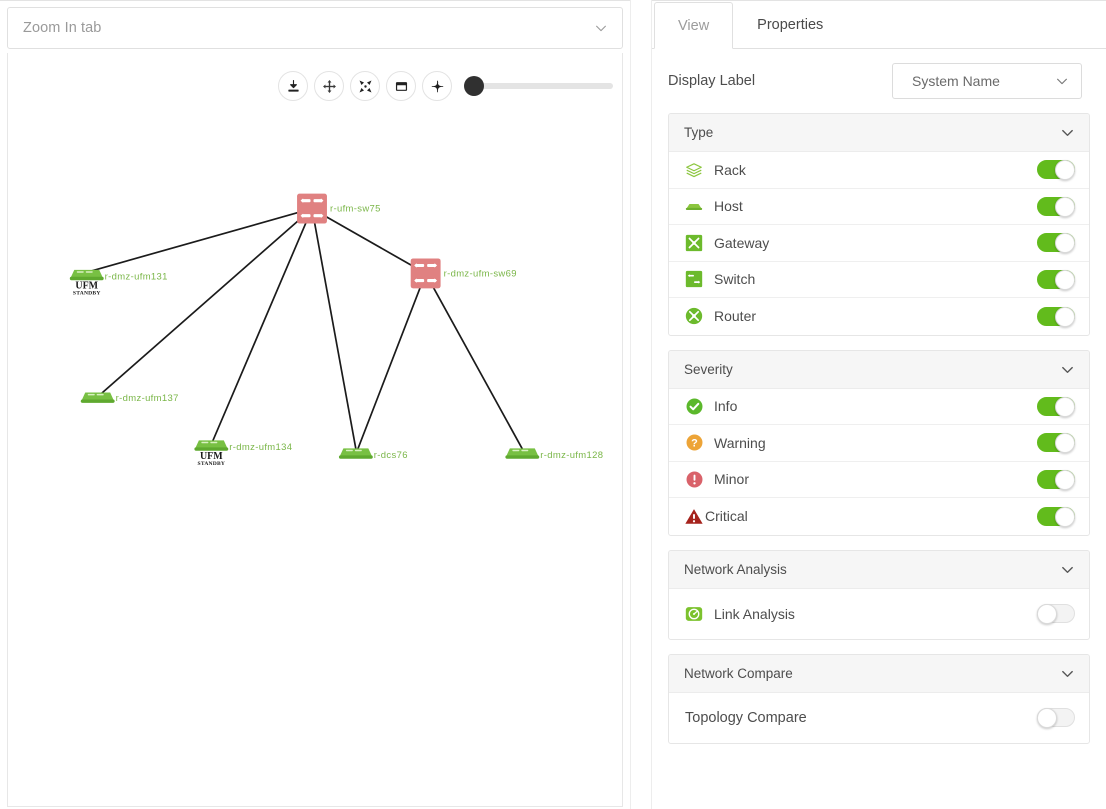 This screenshot has height=809, width=1106. I want to click on tab-view: View, so click(694, 25).